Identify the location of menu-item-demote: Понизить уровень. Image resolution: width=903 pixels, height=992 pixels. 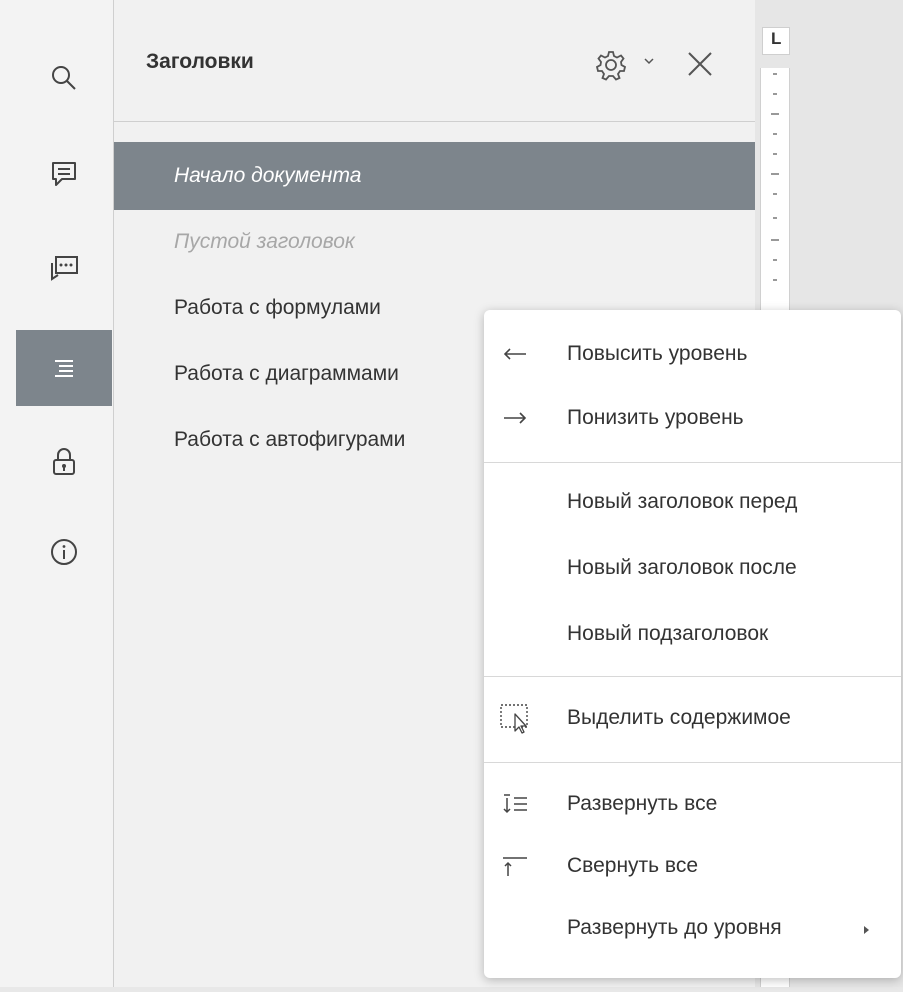
(692, 418).